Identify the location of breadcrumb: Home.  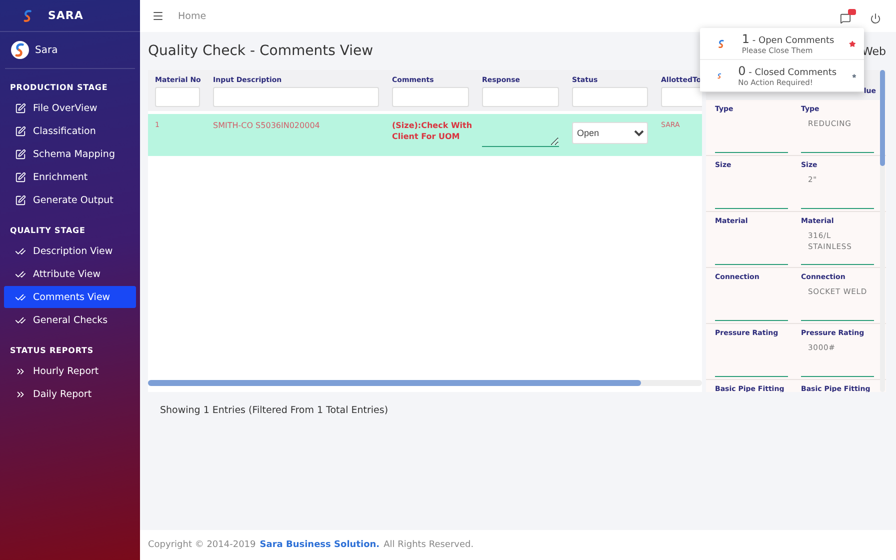
(193, 16).